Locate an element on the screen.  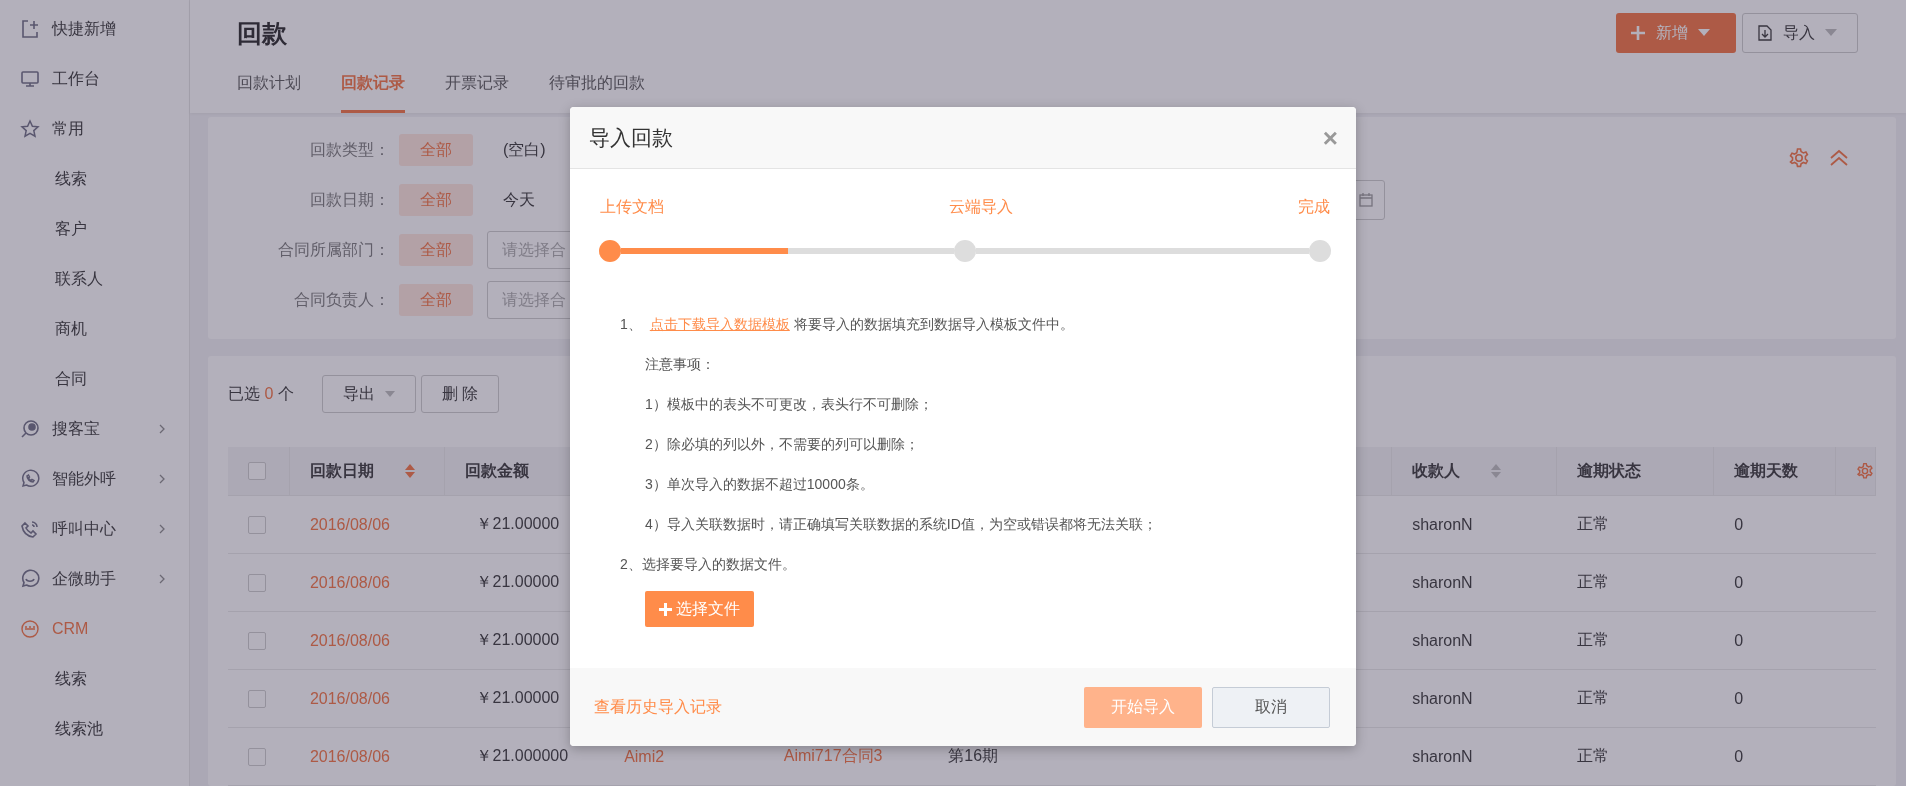
download-file-icon is located at coordinates (1765, 33).